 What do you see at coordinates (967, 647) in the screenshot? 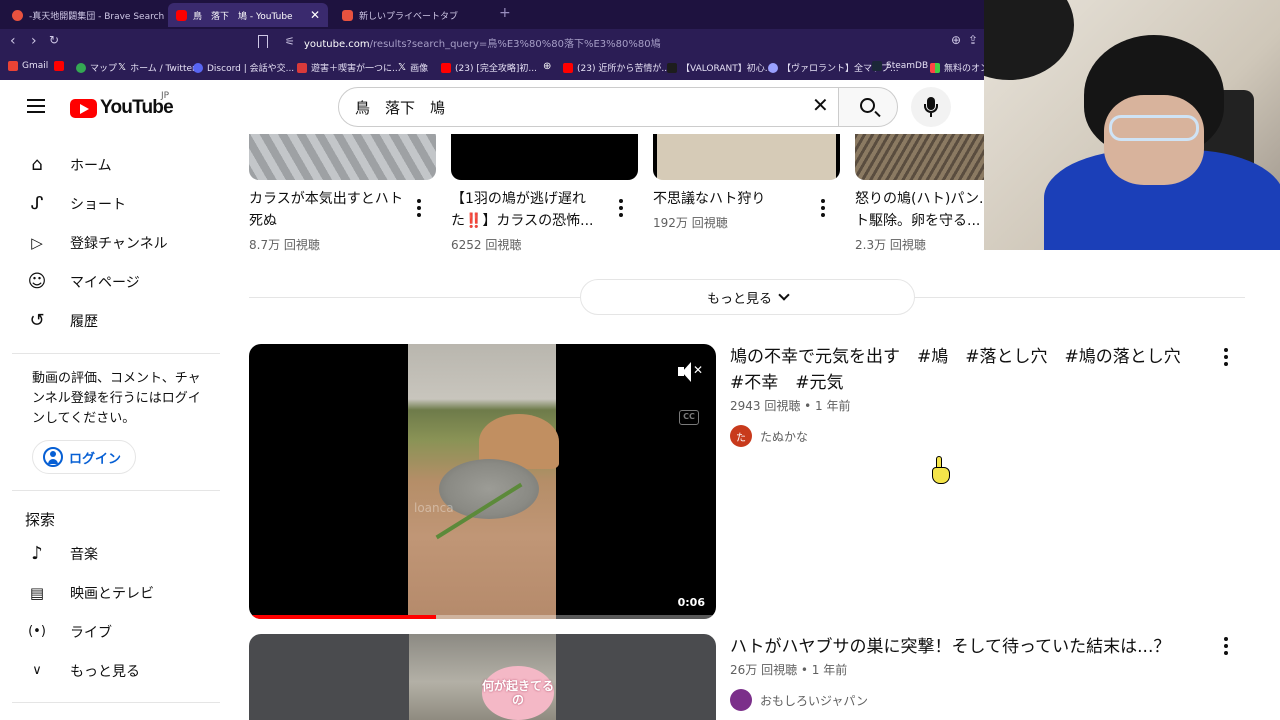
I see `video-title: ハトがハヤブサの巣に突撃！そして待っていた結末は...？` at bounding box center [967, 647].